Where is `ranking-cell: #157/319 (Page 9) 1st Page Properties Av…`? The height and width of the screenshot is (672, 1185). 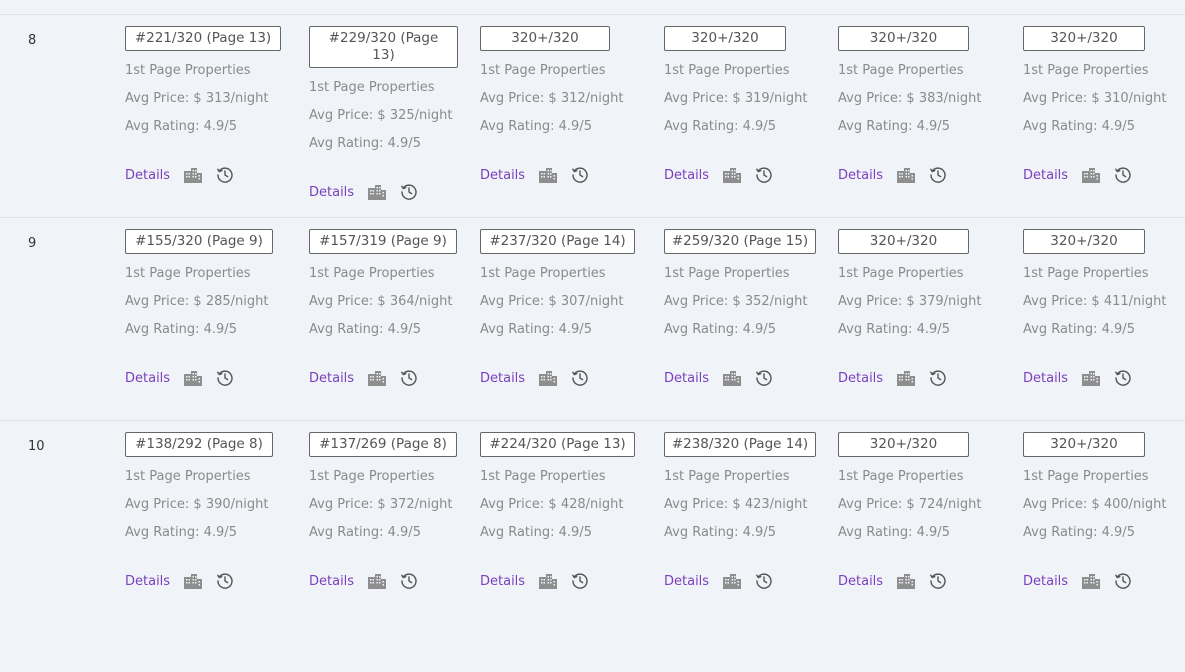 ranking-cell: #157/319 (Page 9) 1st Page Properties Av… is located at coordinates (383, 308).